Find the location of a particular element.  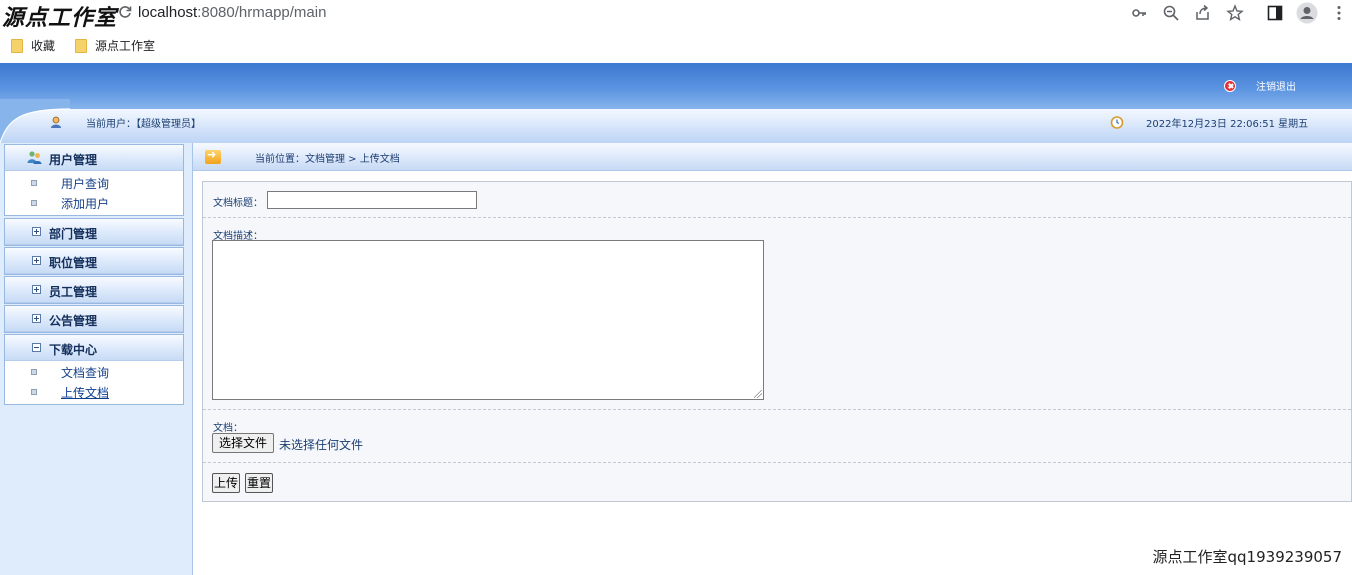

menu-group-department: 部门管理 is located at coordinates (94, 232).